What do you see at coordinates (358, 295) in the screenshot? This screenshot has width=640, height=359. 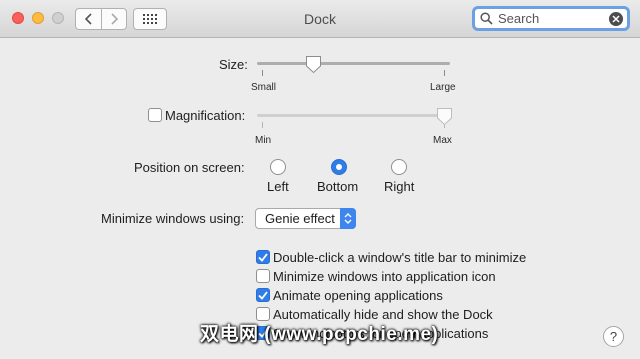 I see `animate-opening-label: Animate opening applications` at bounding box center [358, 295].